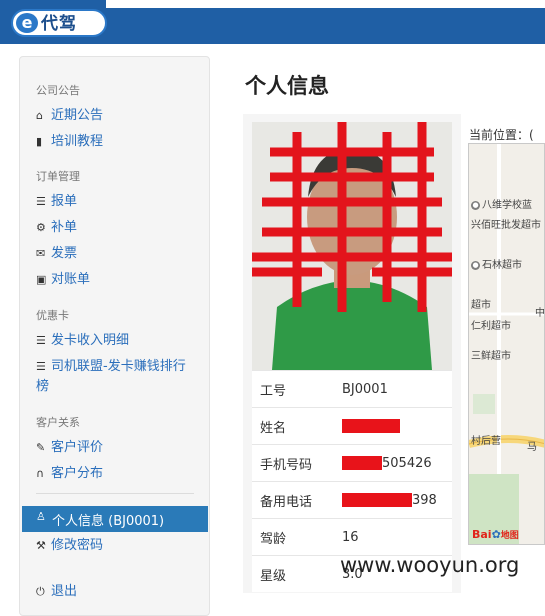 This screenshot has height=616, width=545. What do you see at coordinates (121, 592) in the screenshot?
I see `sidebar-item-logout: ⏻ 退出` at bounding box center [121, 592].